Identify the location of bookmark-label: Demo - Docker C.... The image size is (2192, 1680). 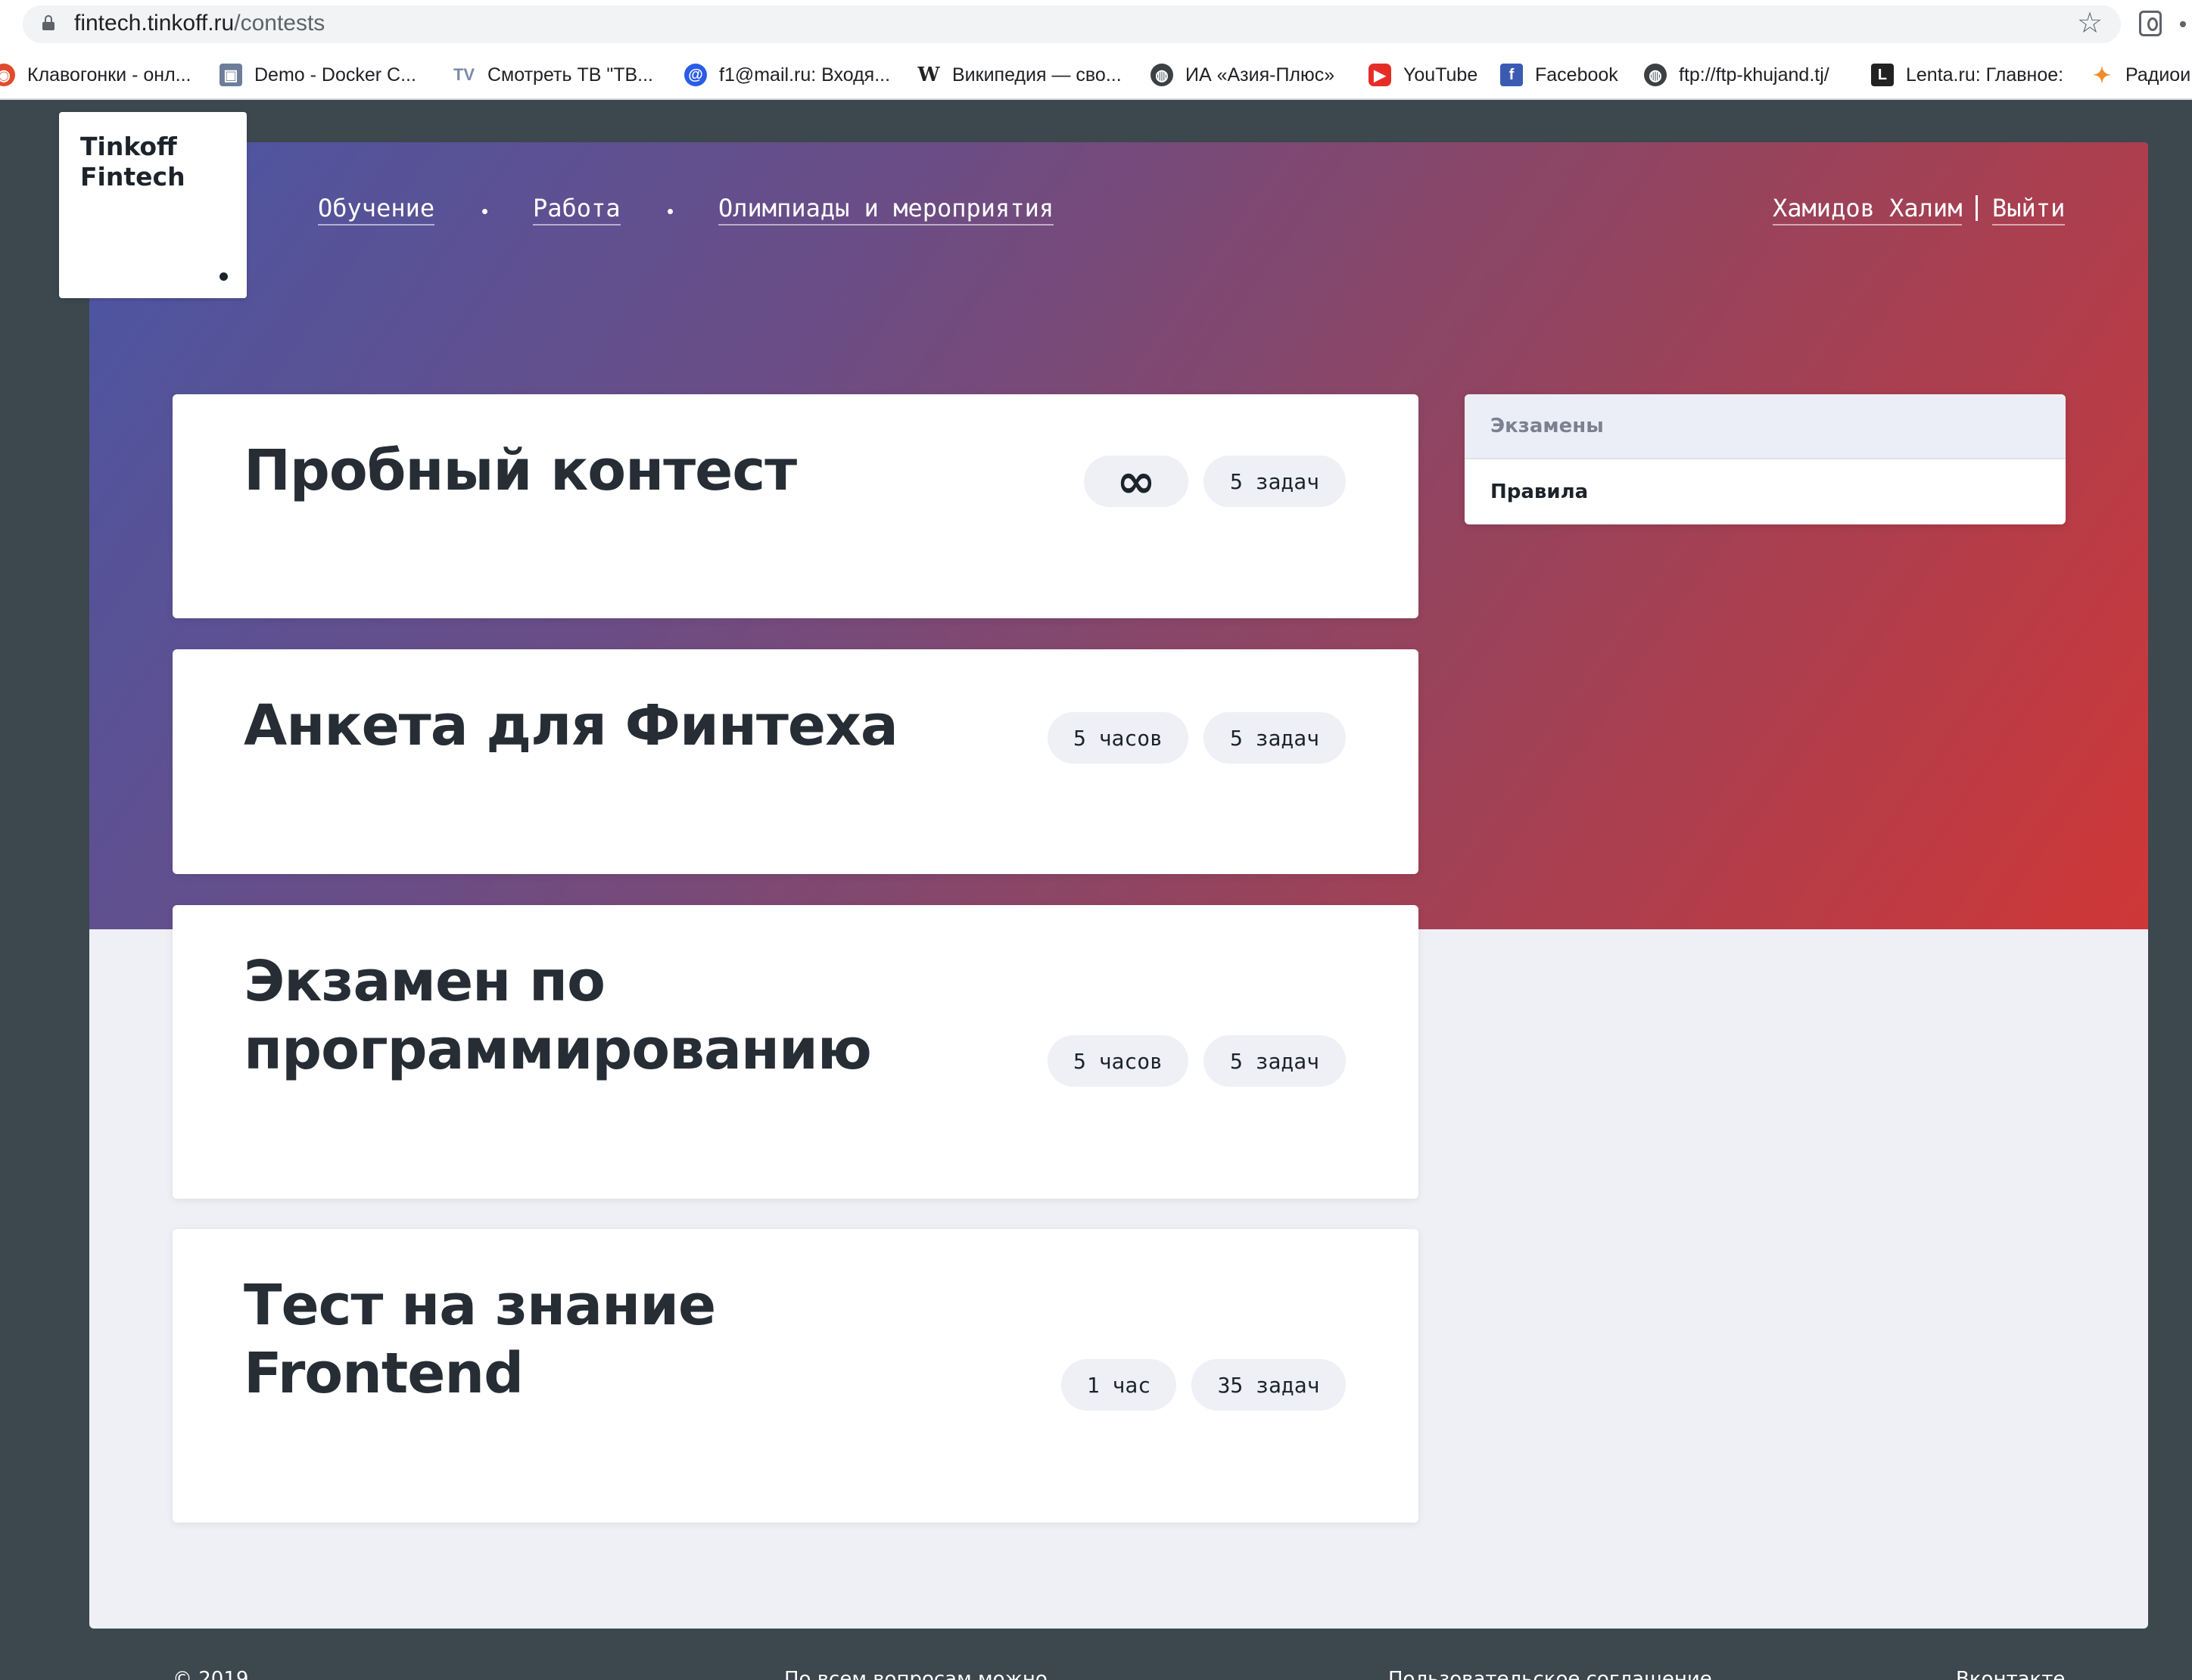
(335, 75).